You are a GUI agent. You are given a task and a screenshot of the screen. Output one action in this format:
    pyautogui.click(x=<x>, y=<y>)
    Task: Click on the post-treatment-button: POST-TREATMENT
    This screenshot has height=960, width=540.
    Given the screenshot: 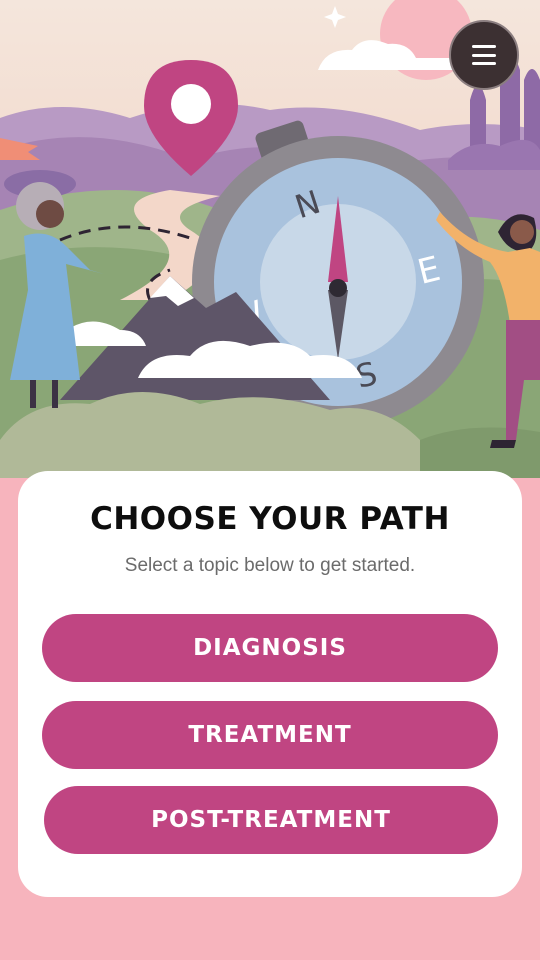 What is the action you would take?
    pyautogui.click(x=271, y=820)
    